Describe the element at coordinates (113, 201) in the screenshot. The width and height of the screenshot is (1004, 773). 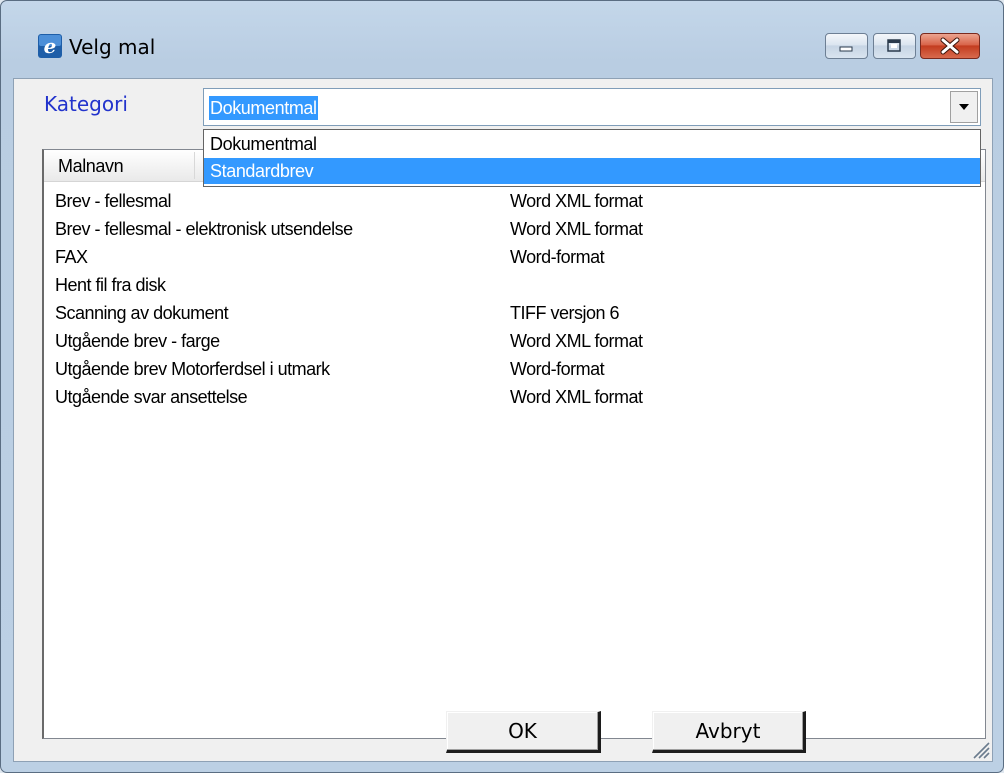
I see `row-name: Brev - fellesmal` at that location.